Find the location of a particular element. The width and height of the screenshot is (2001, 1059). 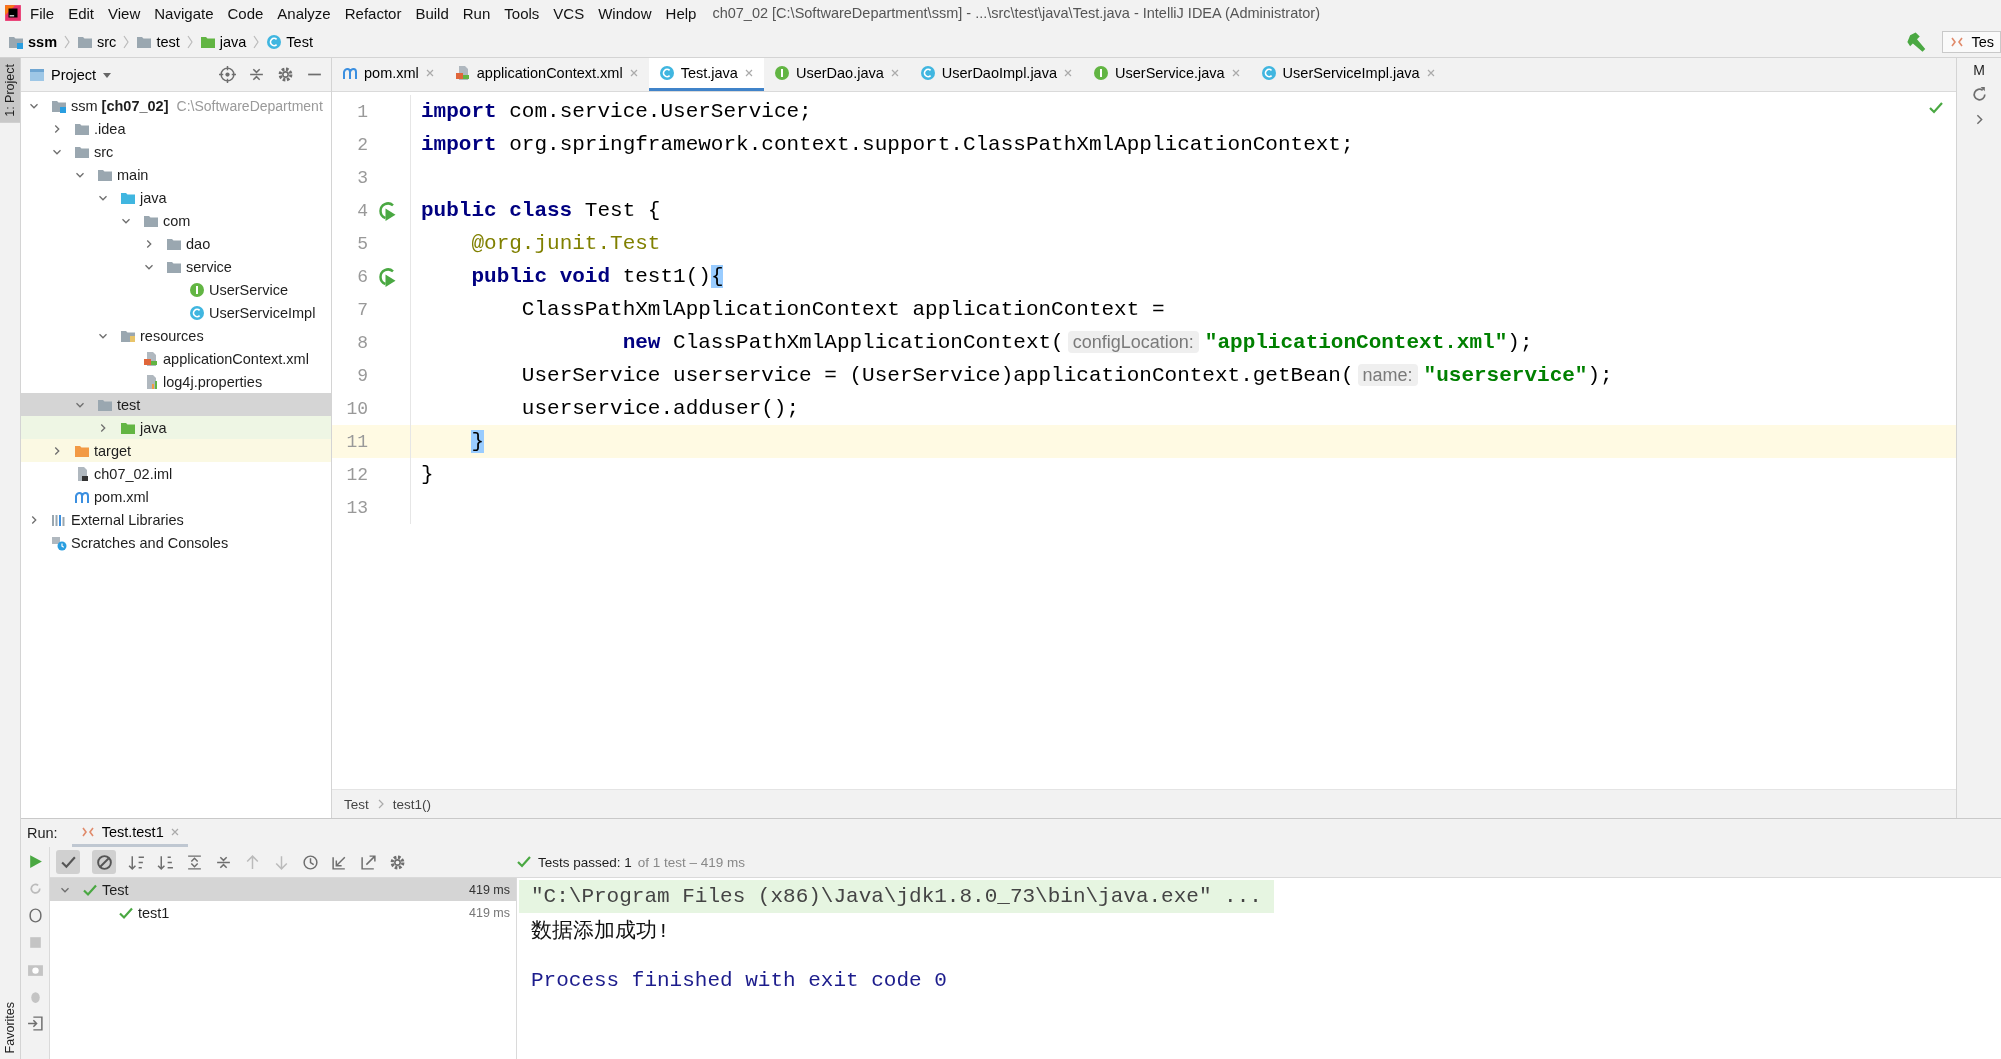

tree-item: com is located at coordinates (176, 220).